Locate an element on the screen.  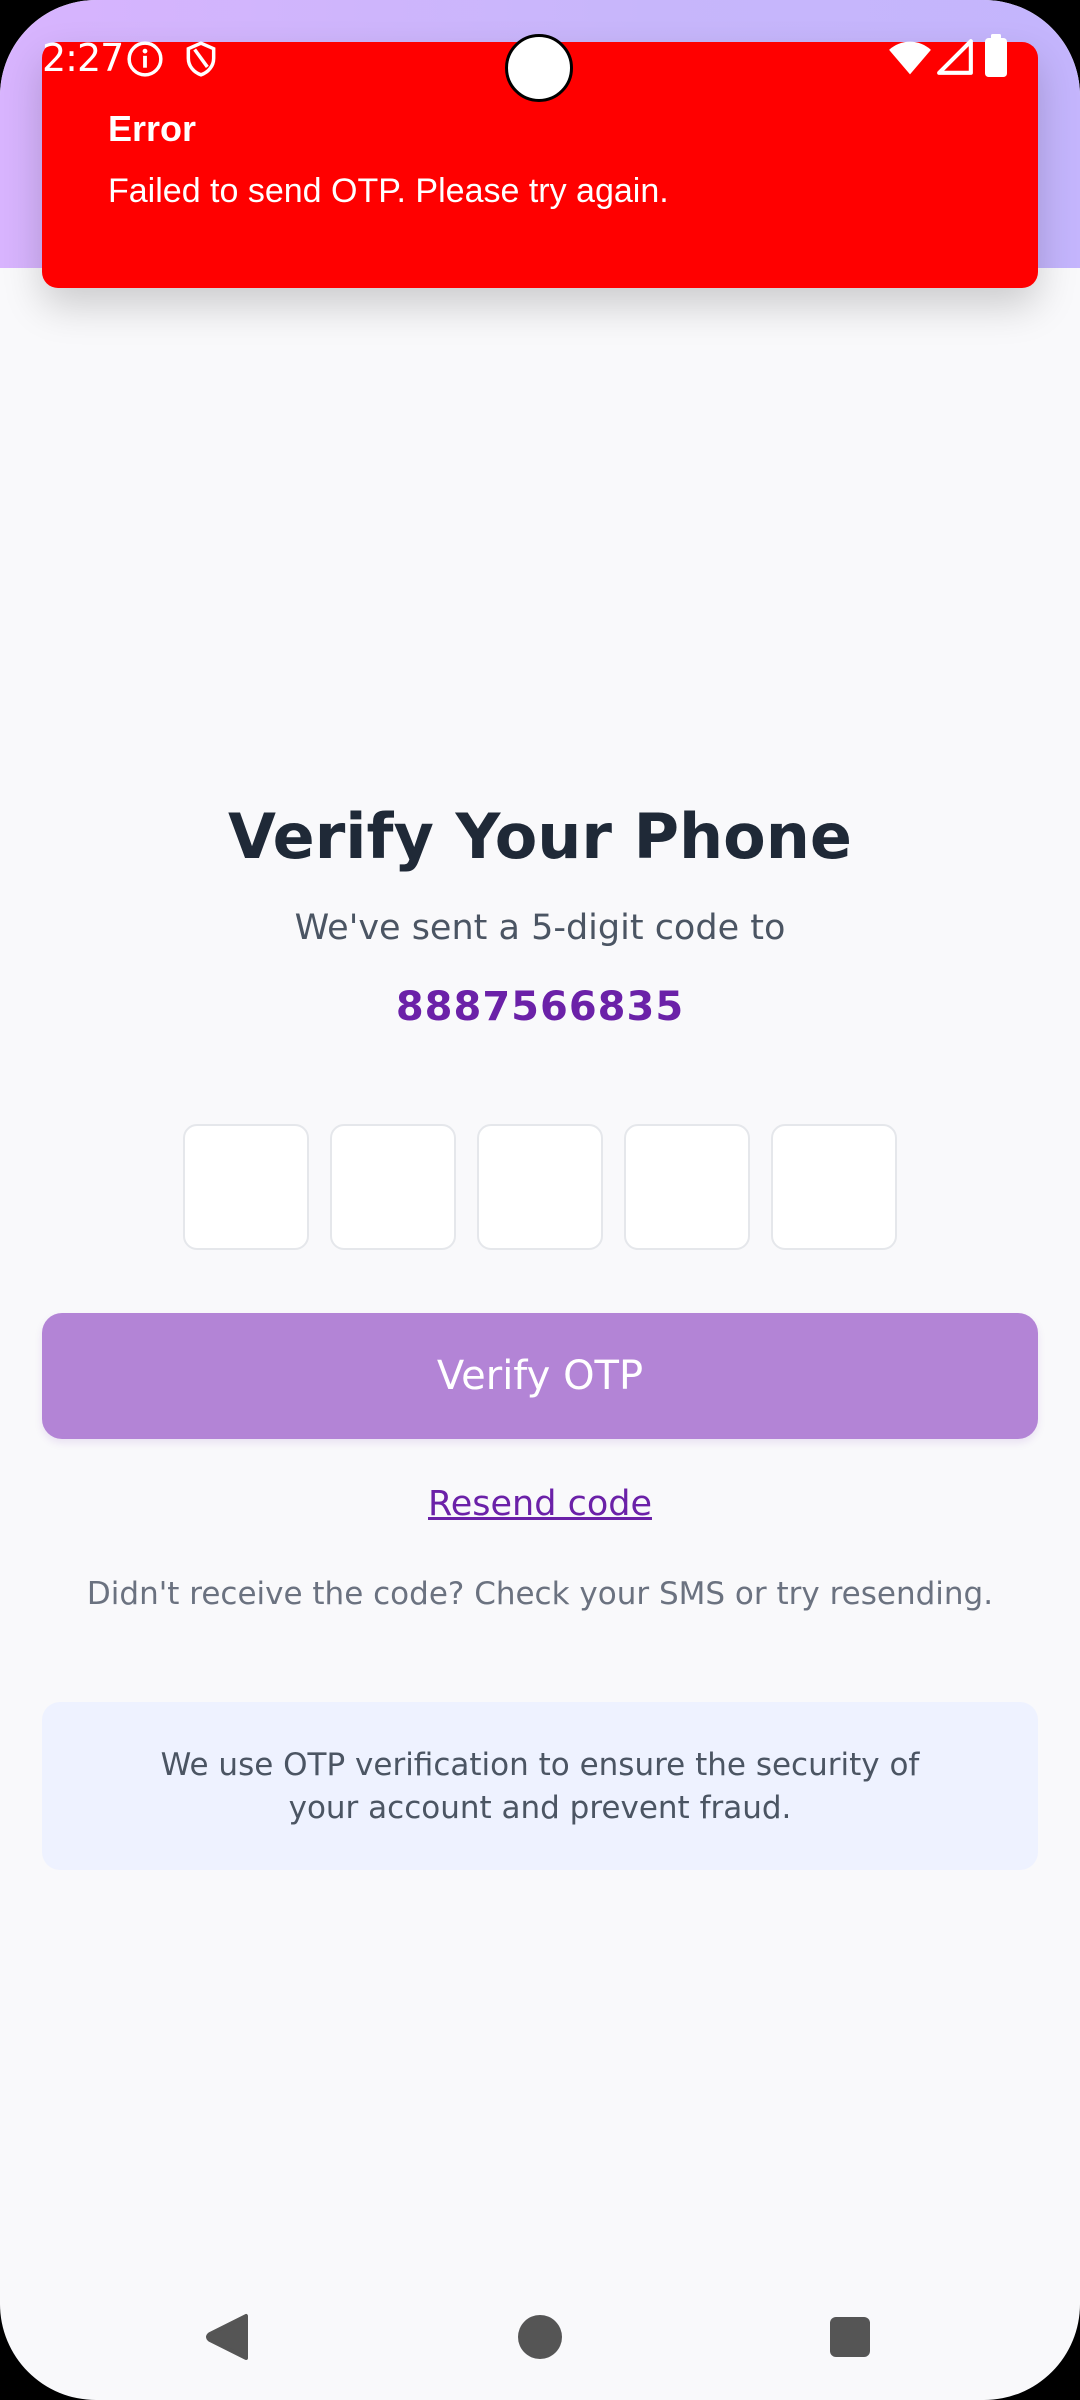
resend-code-link: Resend code is located at coordinates (540, 1504).